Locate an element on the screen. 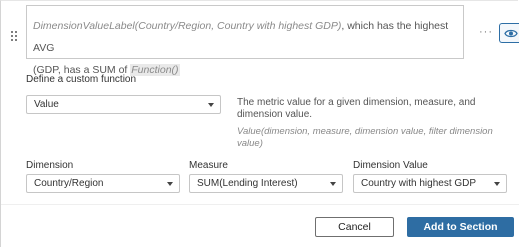 This screenshot has height=248, width=519. more-options-icon: ··· is located at coordinates (486, 32).